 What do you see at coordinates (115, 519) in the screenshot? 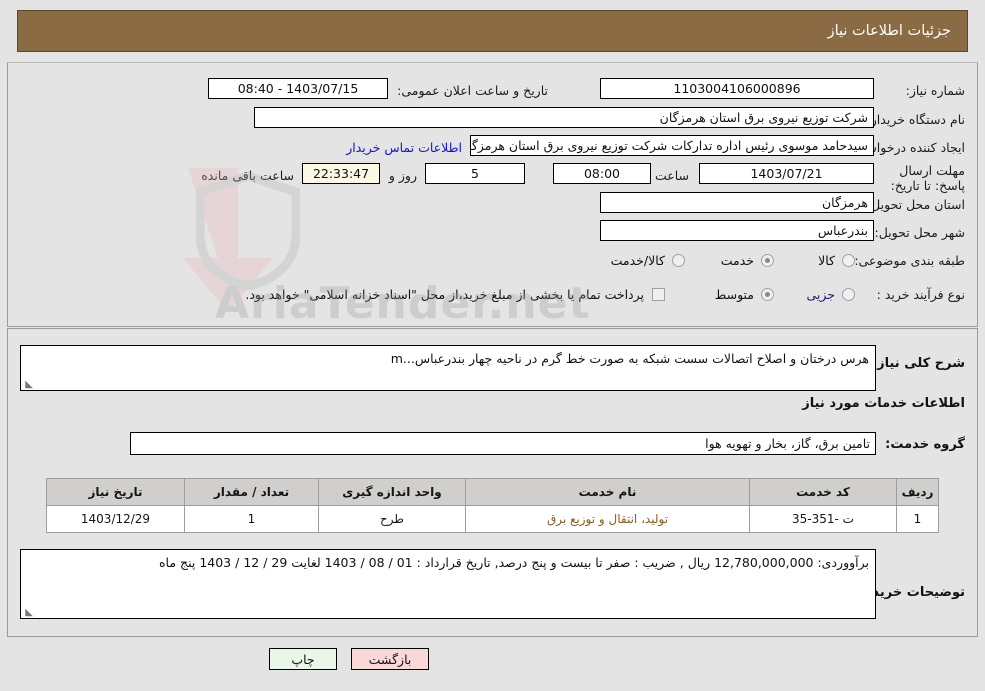
I see `cell-date: 1403/12/29` at bounding box center [115, 519].